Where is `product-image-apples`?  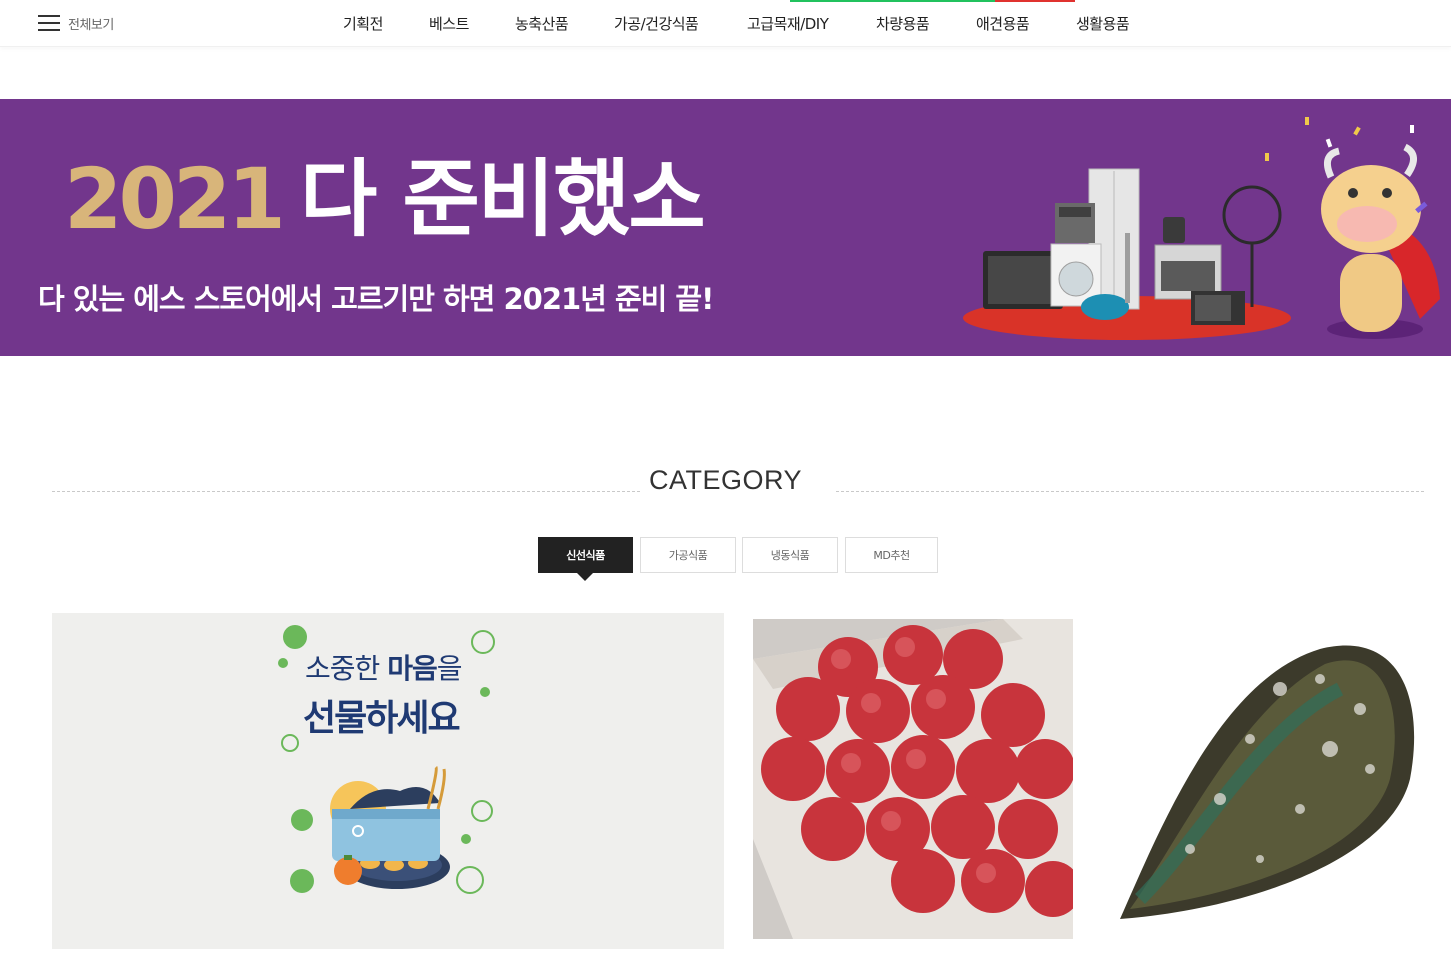
product-image-apples is located at coordinates (913, 779).